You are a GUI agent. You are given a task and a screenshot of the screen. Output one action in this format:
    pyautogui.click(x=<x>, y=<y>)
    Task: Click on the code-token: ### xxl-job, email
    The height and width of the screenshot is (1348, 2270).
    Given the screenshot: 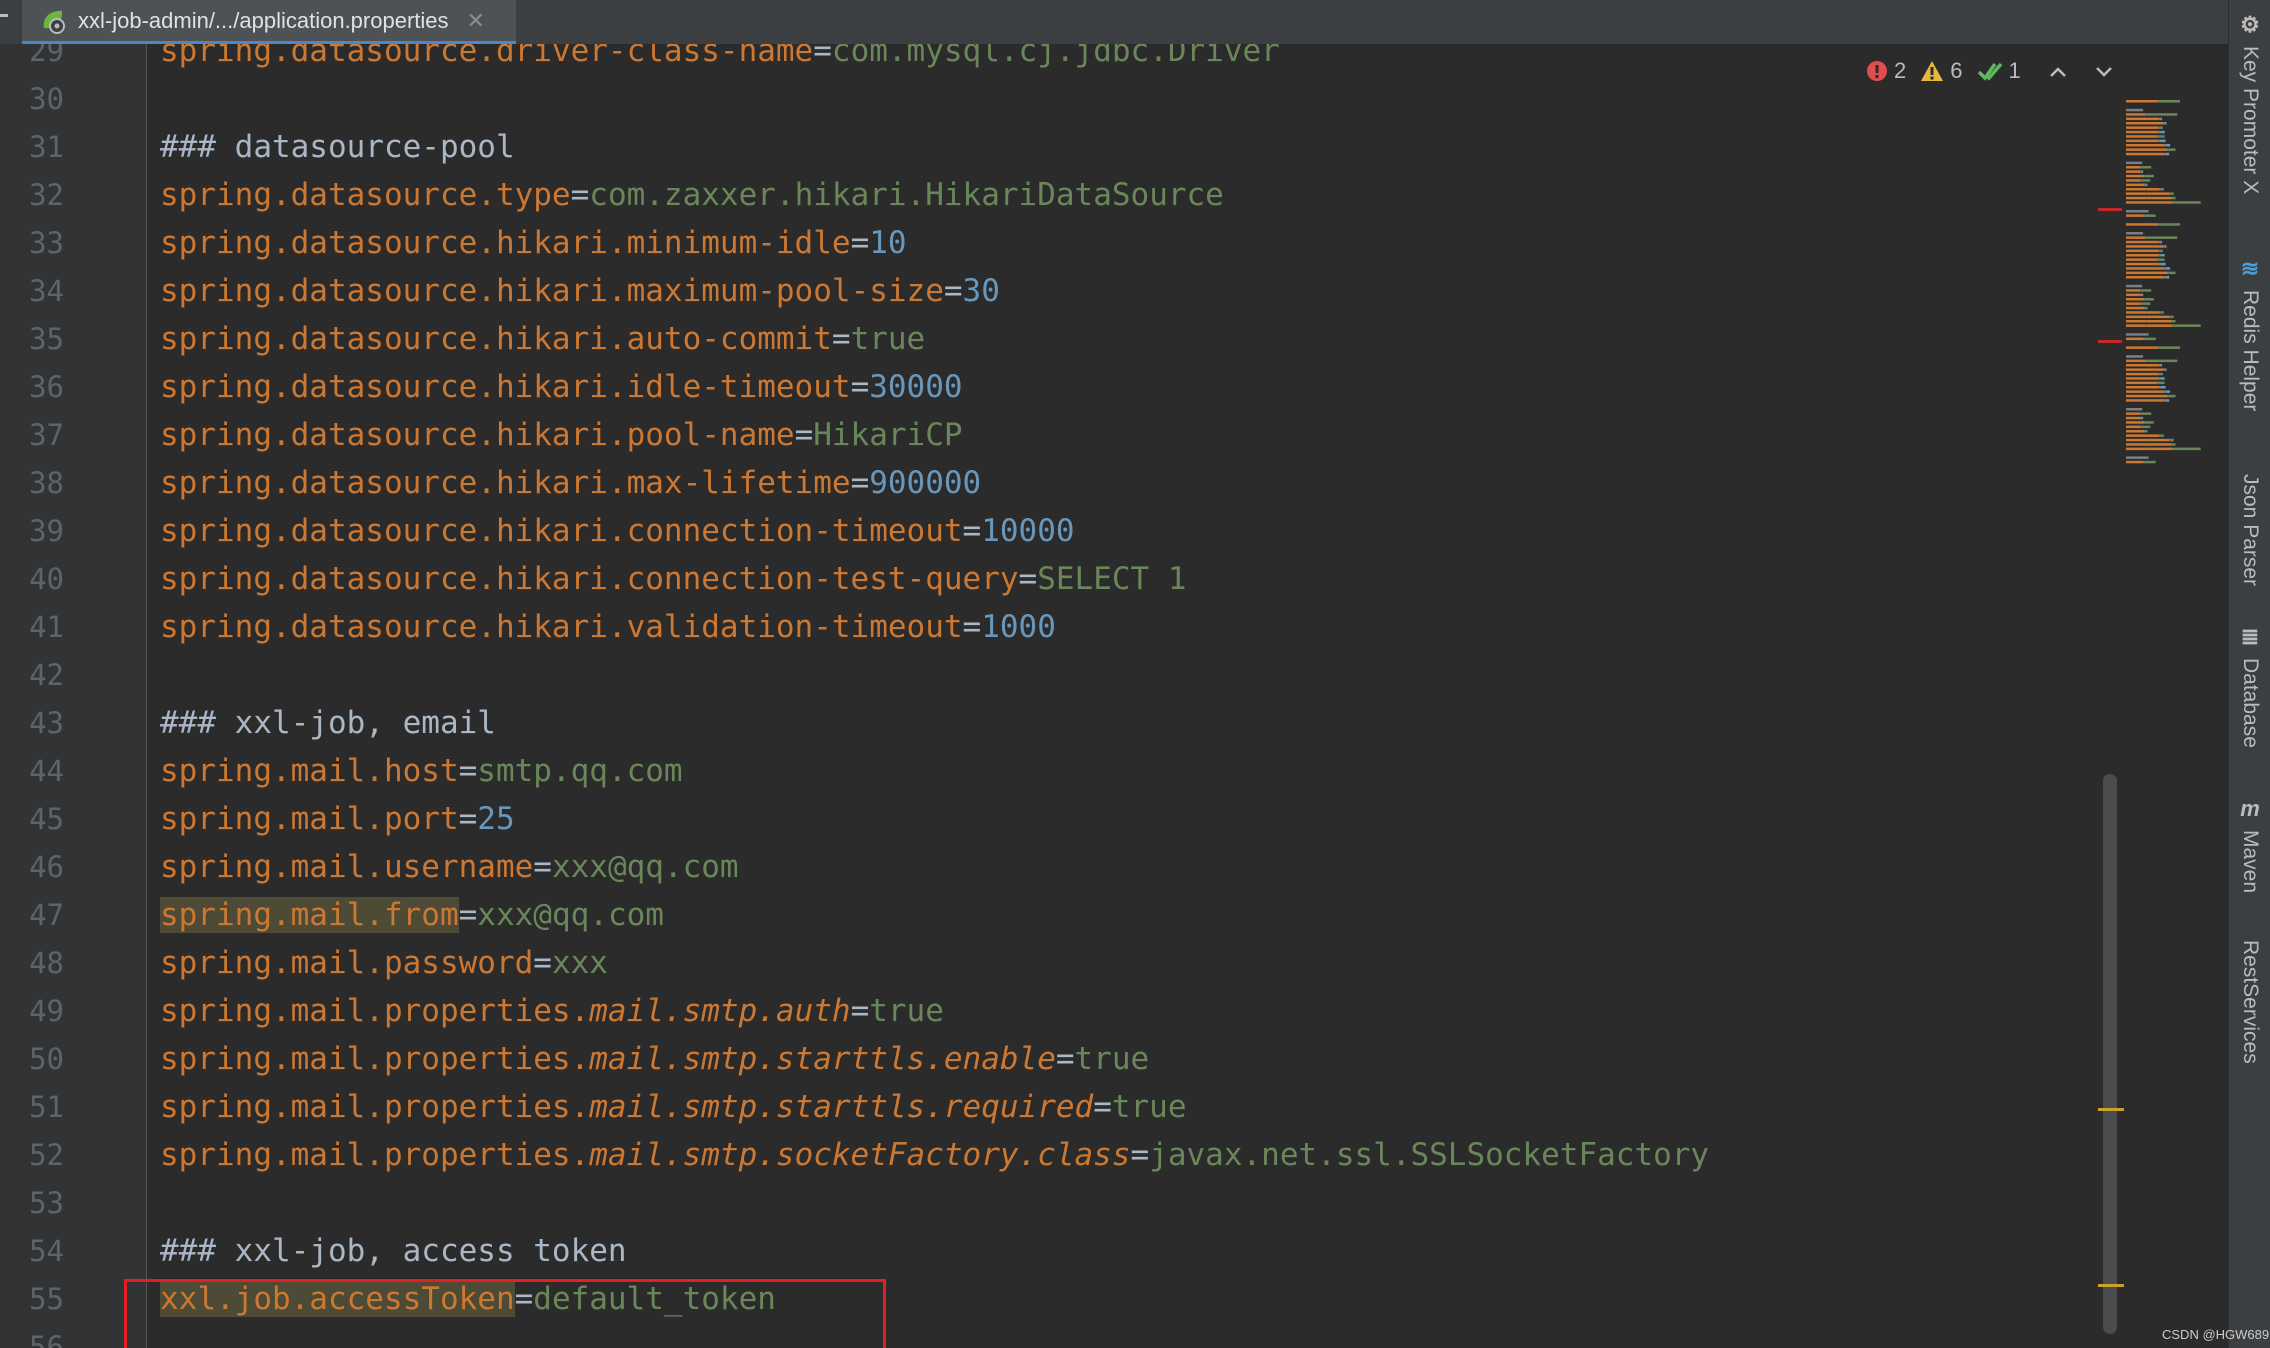 What is the action you would take?
    pyautogui.click(x=328, y=723)
    